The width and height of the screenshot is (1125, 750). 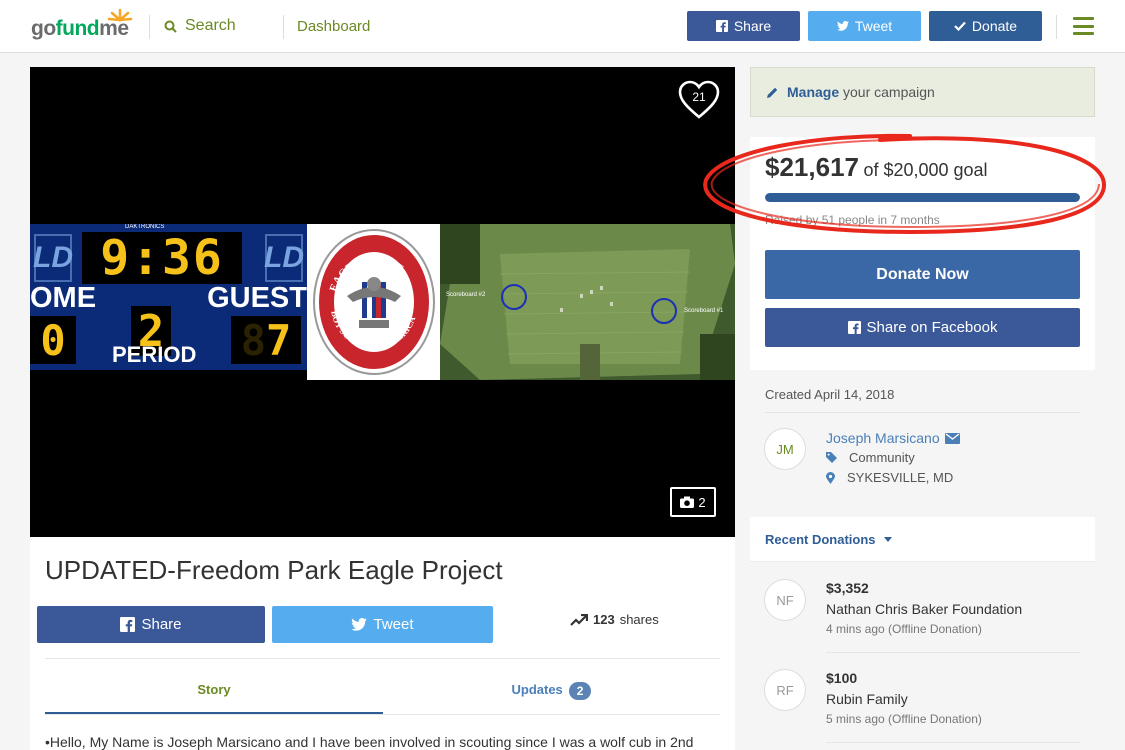 I want to click on header-share-label: Share, so click(x=752, y=26).